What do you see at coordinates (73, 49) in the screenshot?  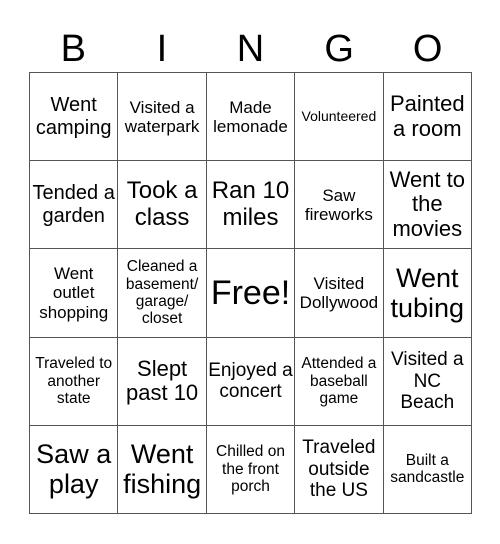 I see `header-letter-b: B` at bounding box center [73, 49].